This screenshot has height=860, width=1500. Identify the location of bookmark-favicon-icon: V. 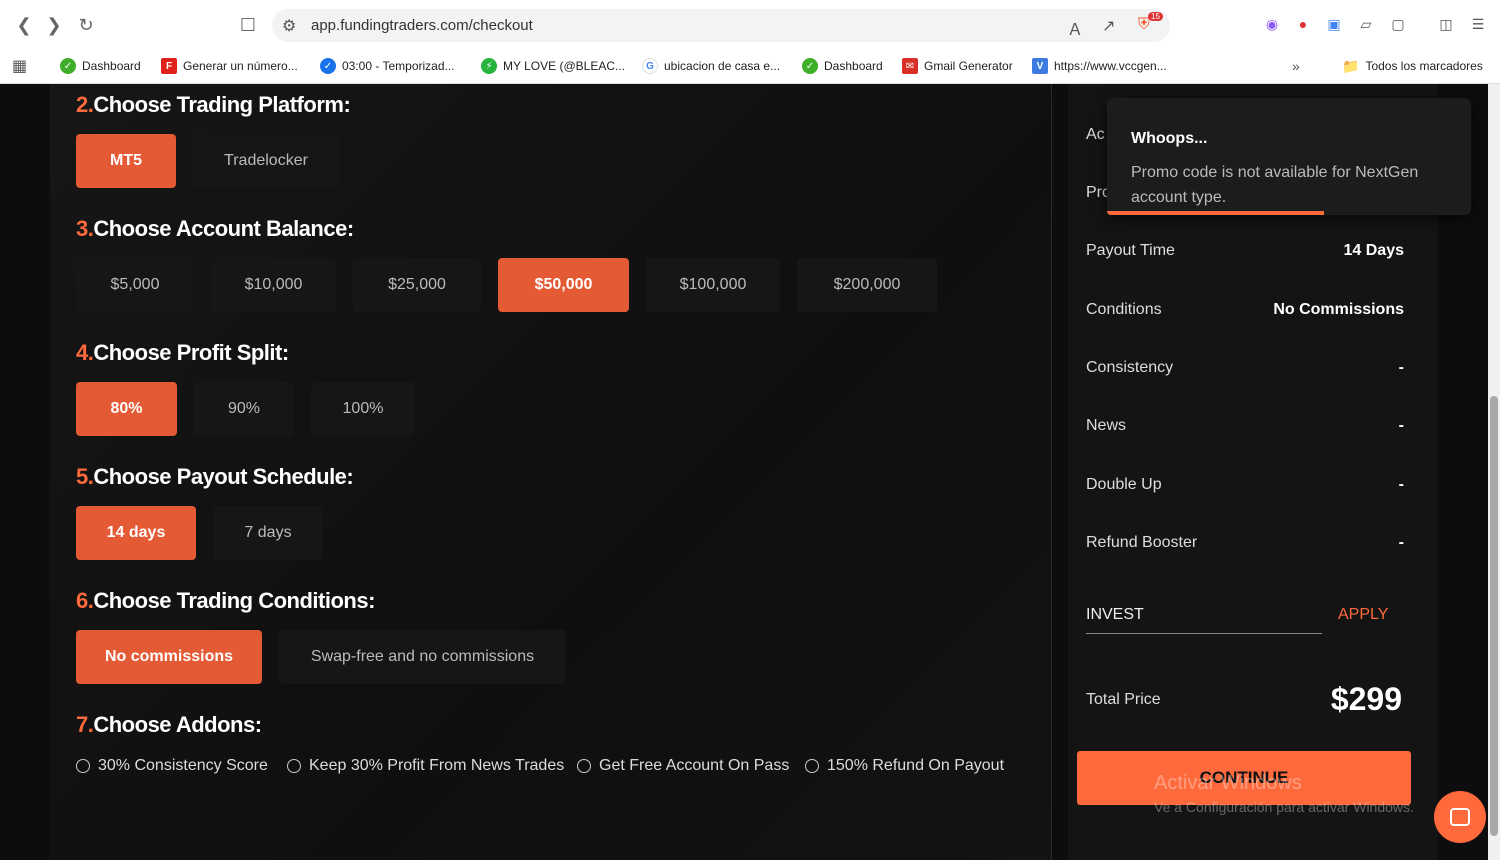
(1040, 66).